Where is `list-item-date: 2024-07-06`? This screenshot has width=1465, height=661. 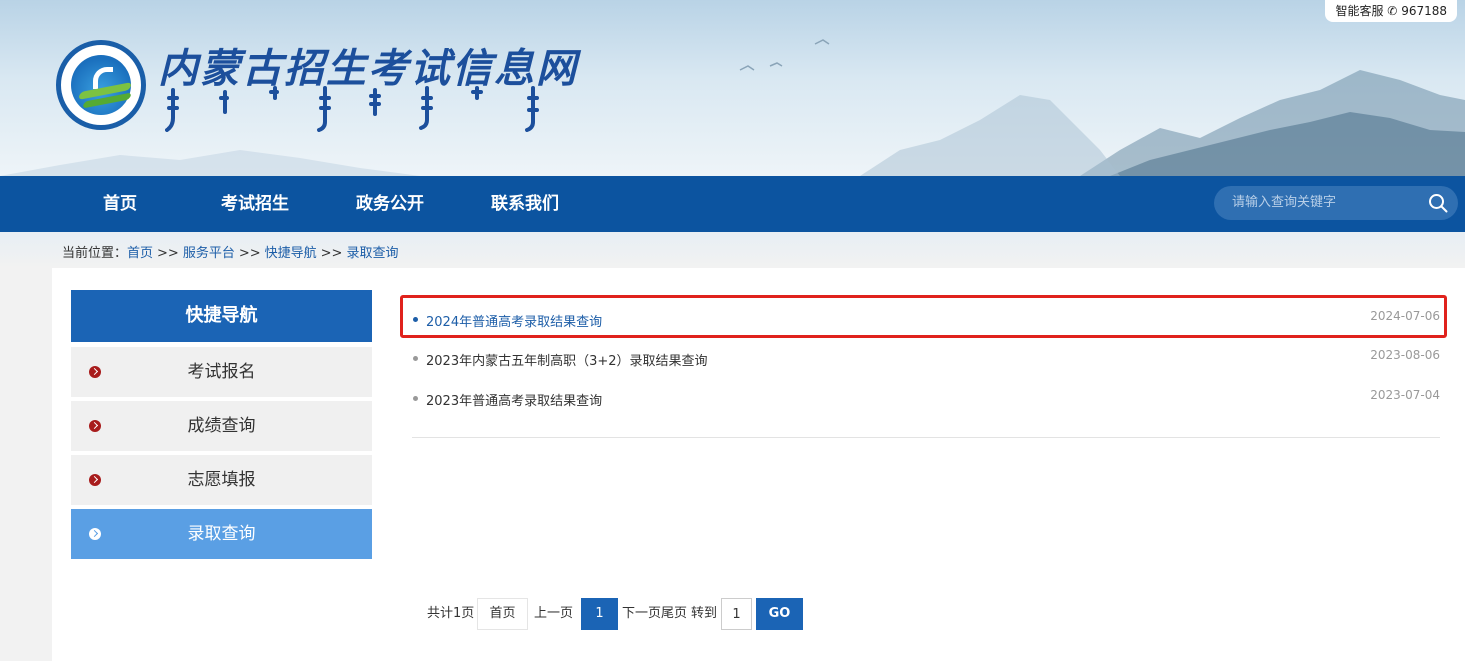
list-item-date: 2024-07-06 is located at coordinates (1405, 316).